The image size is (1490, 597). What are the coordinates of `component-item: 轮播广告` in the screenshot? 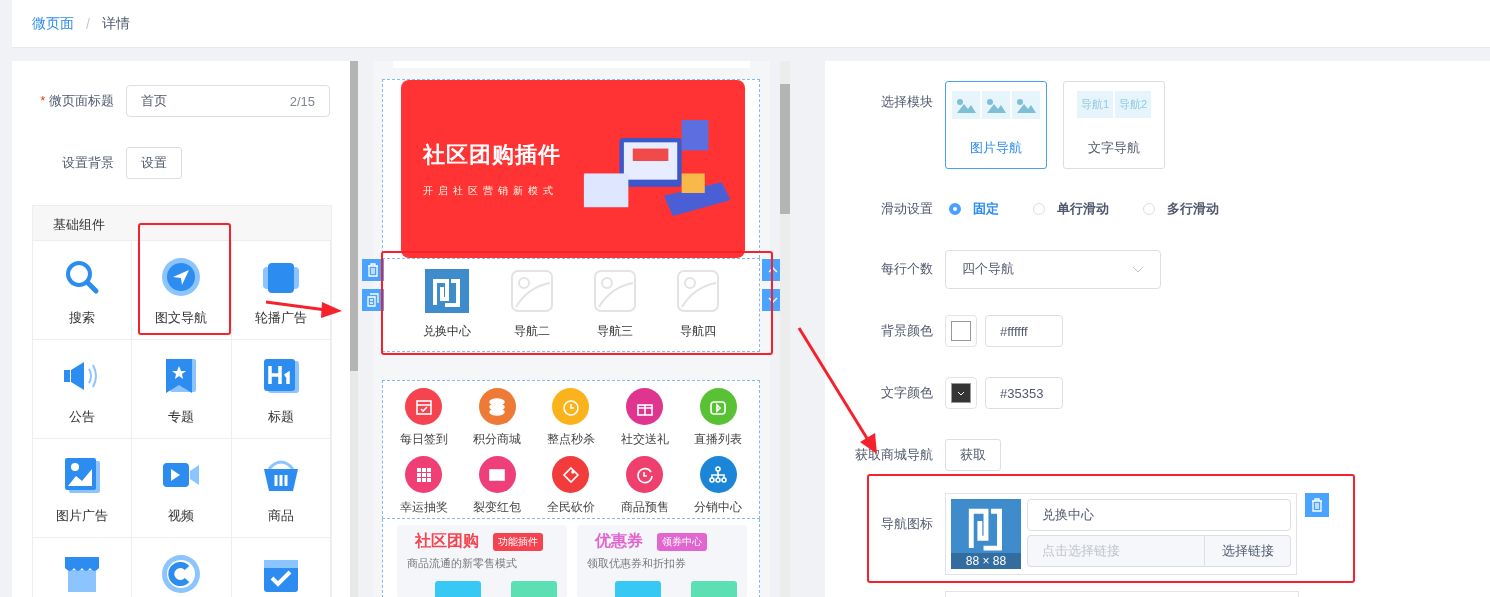 It's located at (281, 289).